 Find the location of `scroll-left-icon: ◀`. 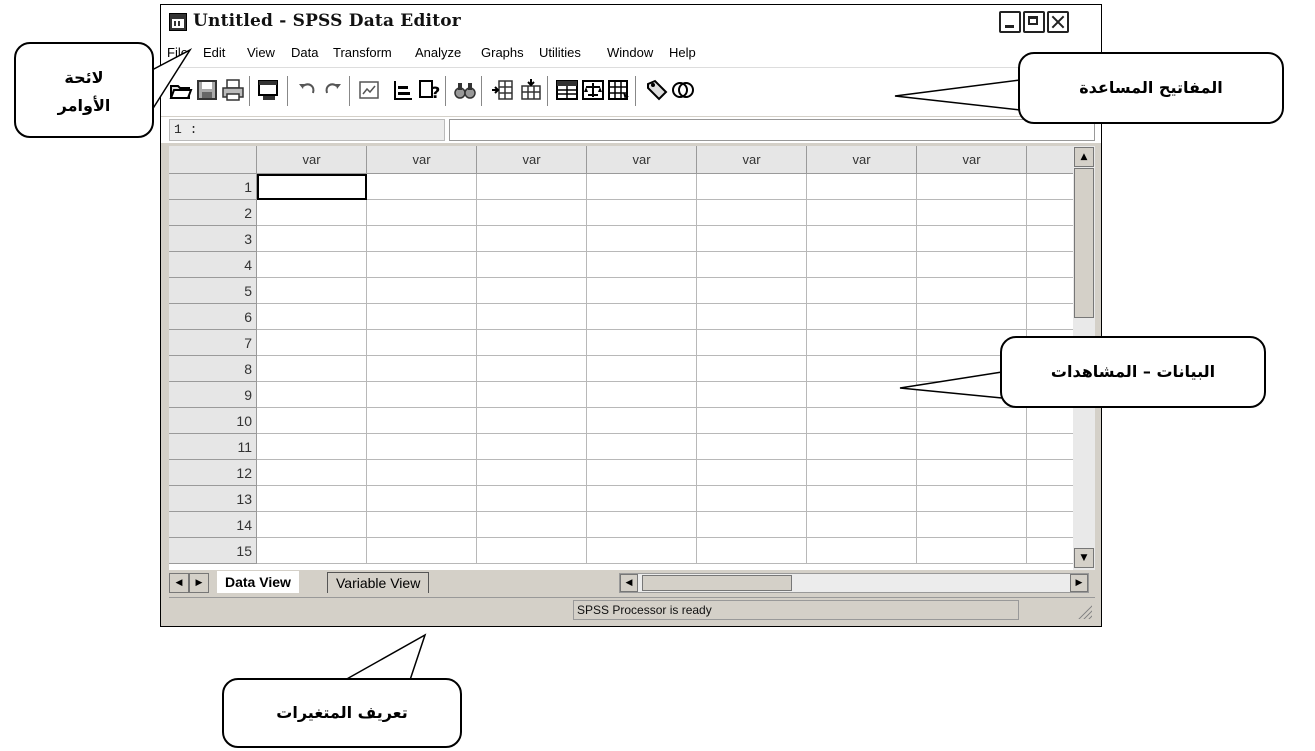

scroll-left-icon: ◀ is located at coordinates (629, 583).